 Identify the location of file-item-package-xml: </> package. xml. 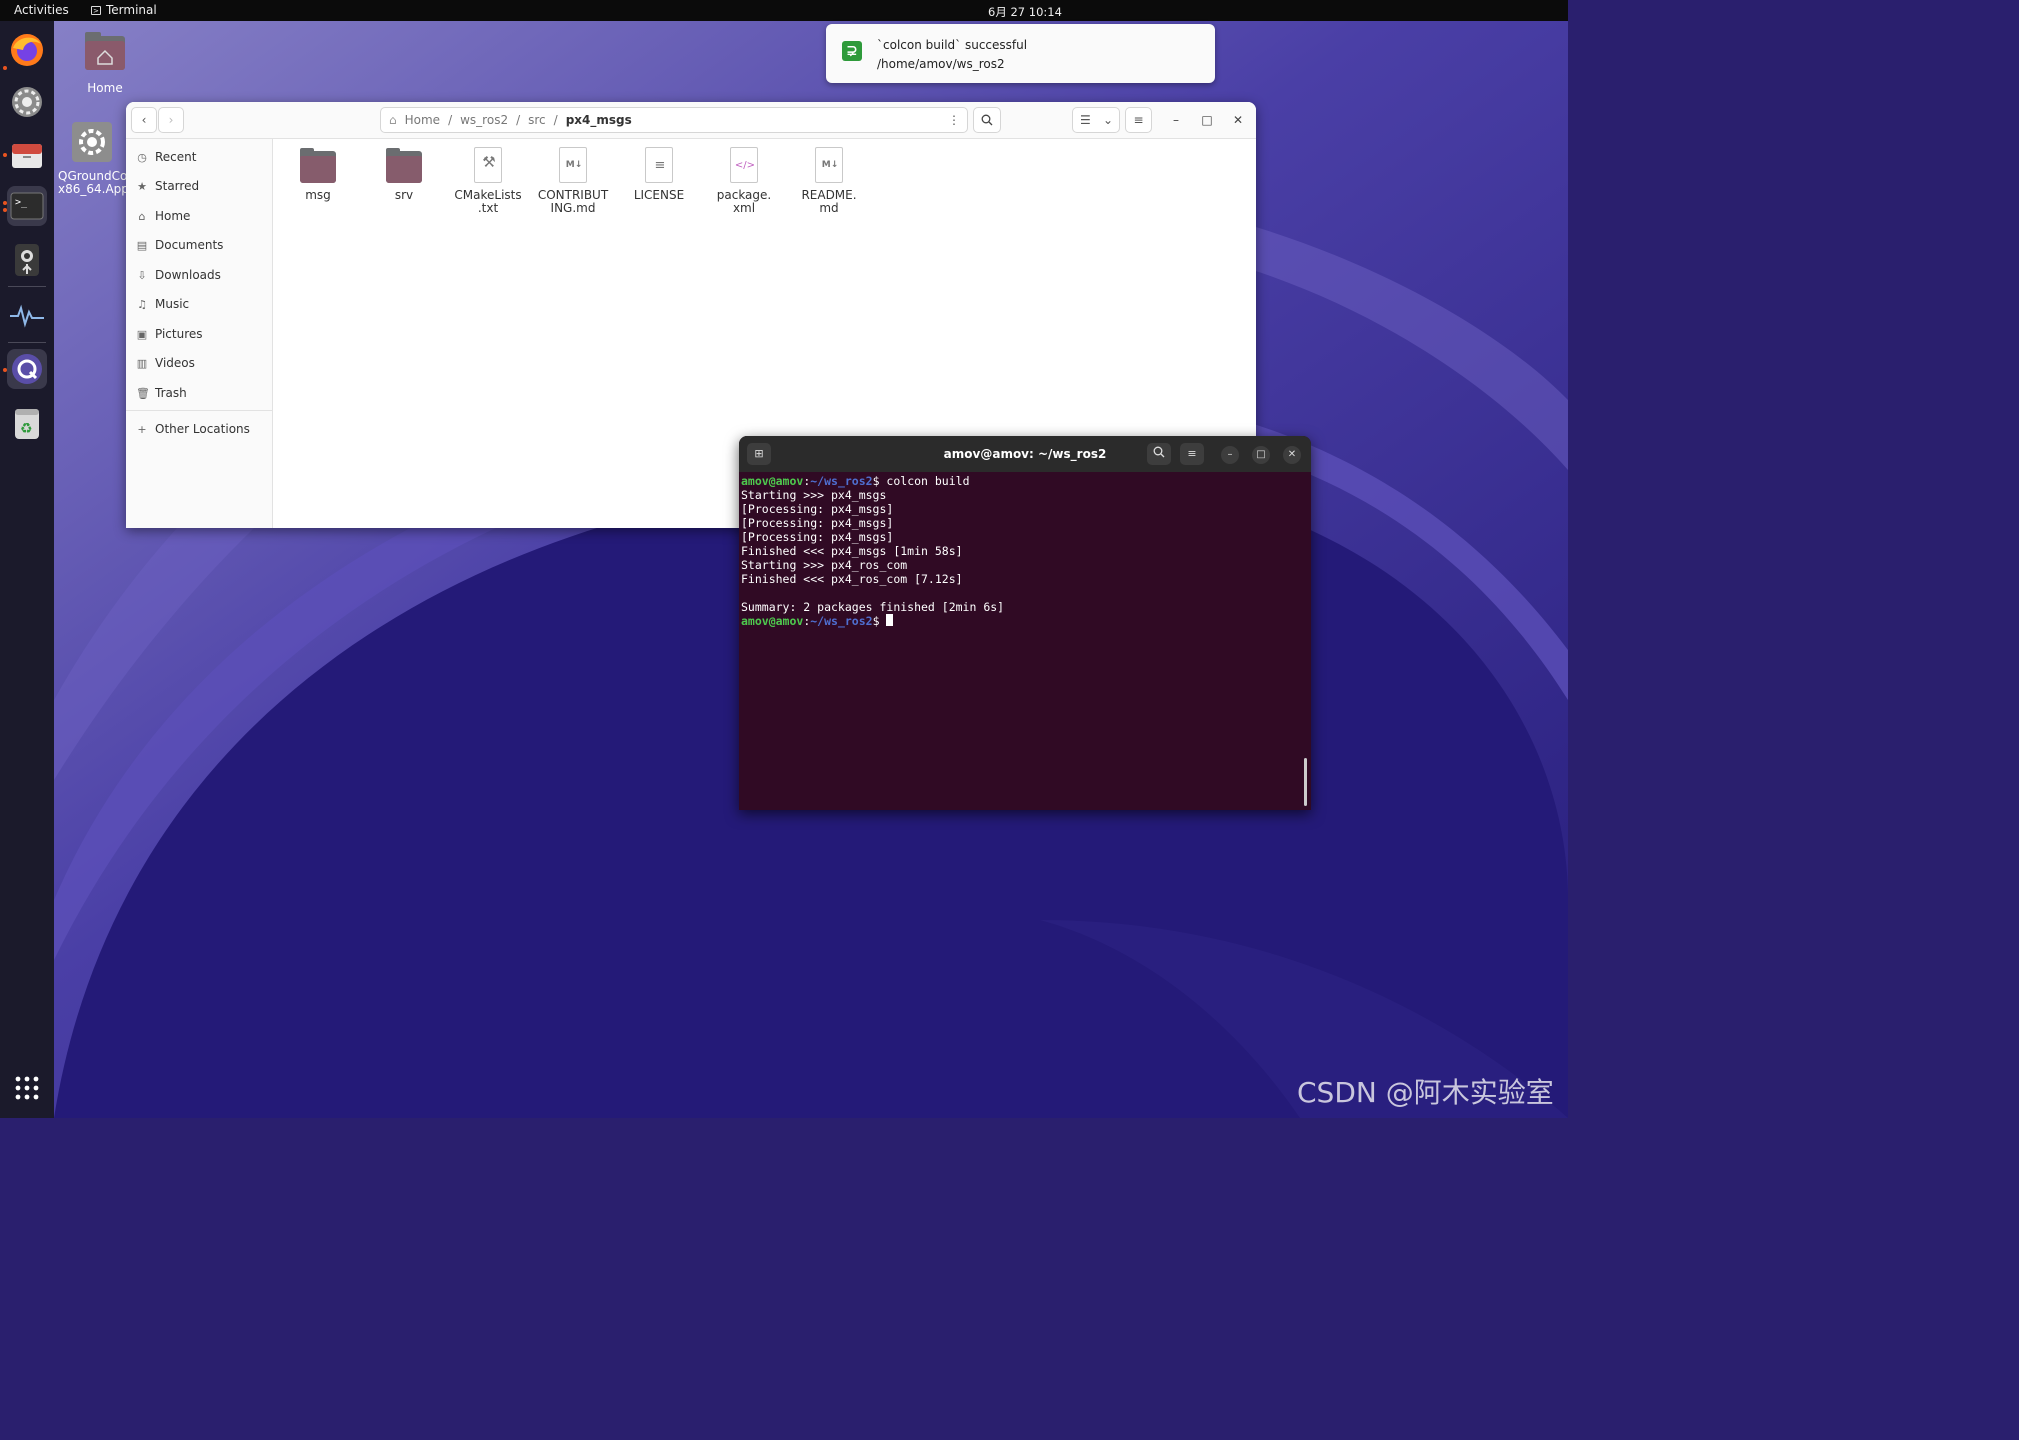
(744, 178).